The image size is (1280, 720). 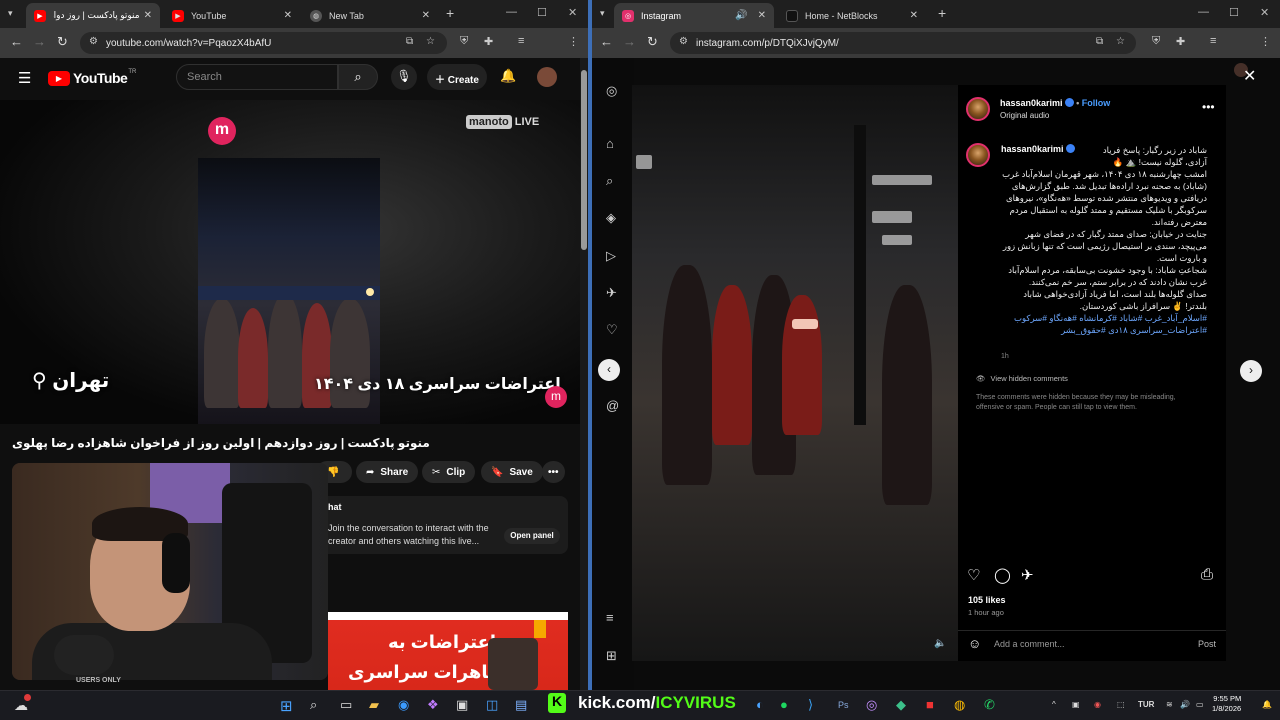 What do you see at coordinates (92, 77) in the screenshot?
I see `youtube-logo: ▶ YouTube TR` at bounding box center [92, 77].